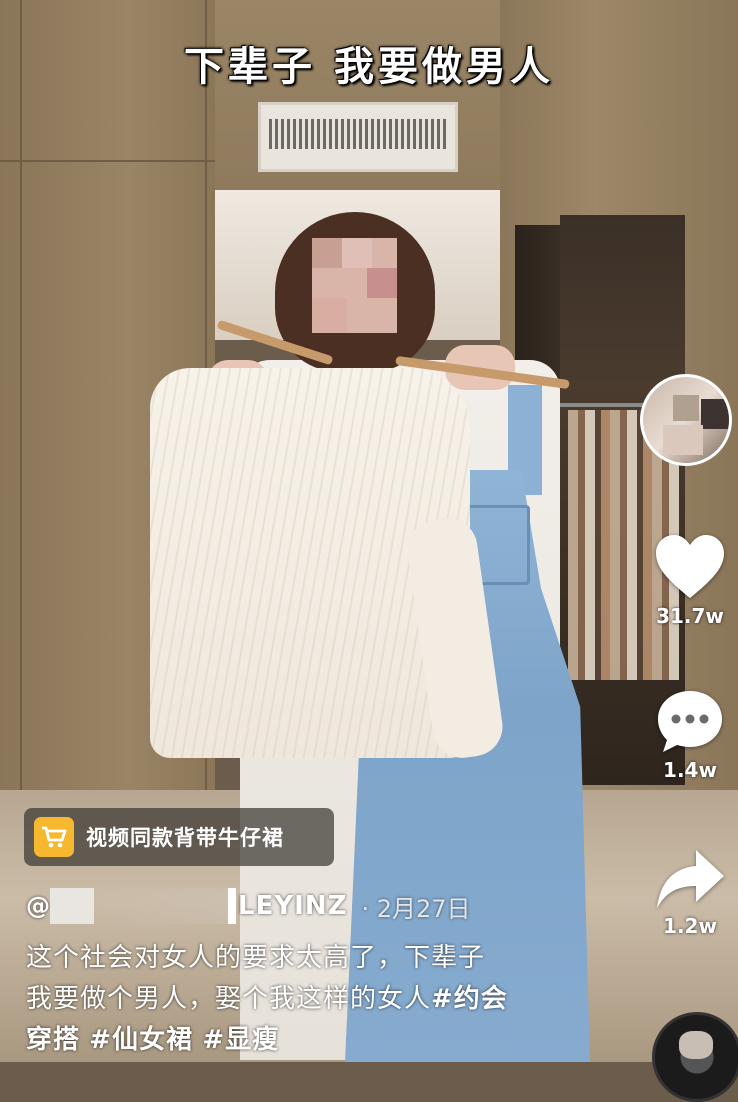 Image resolution: width=738 pixels, height=1102 pixels. I want to click on post-date: · 2月27日, so click(415, 906).